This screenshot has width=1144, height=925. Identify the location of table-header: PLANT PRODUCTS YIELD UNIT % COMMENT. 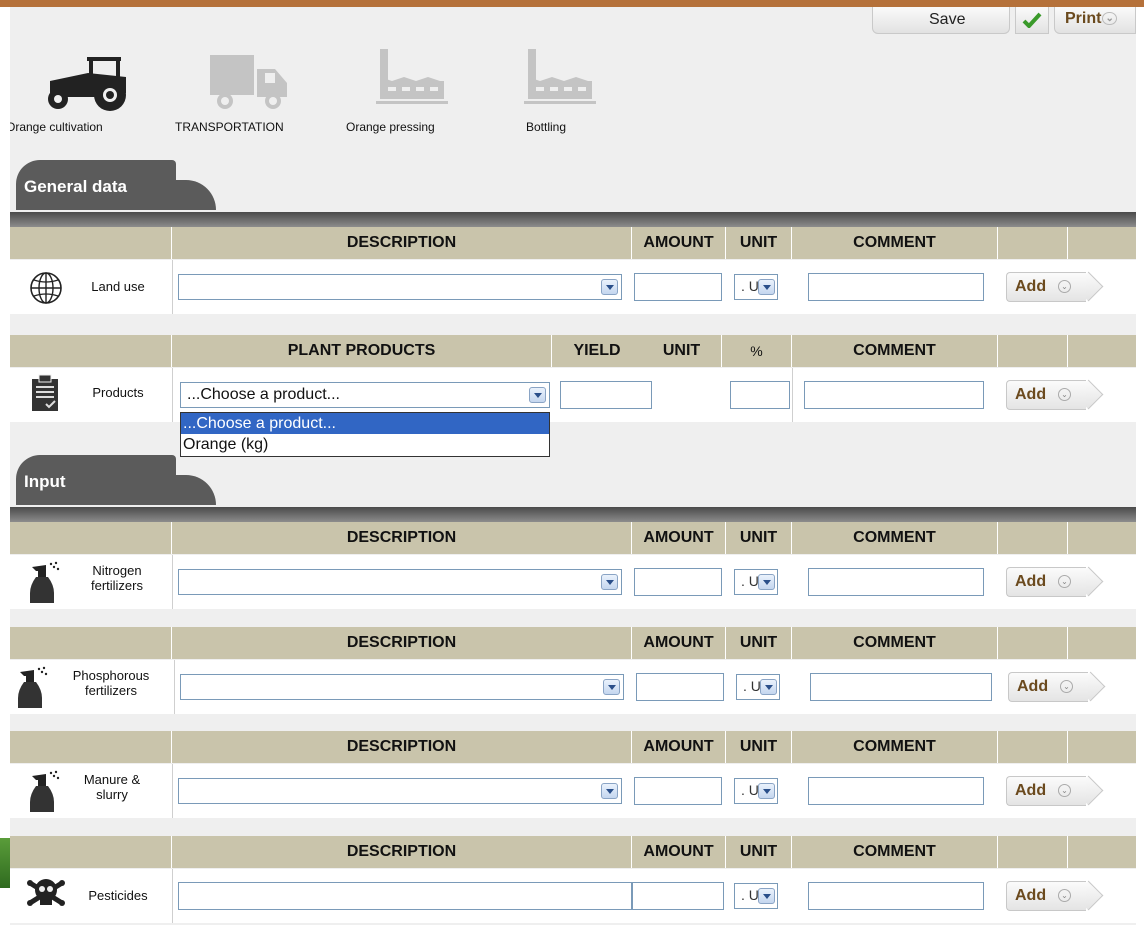
(573, 351).